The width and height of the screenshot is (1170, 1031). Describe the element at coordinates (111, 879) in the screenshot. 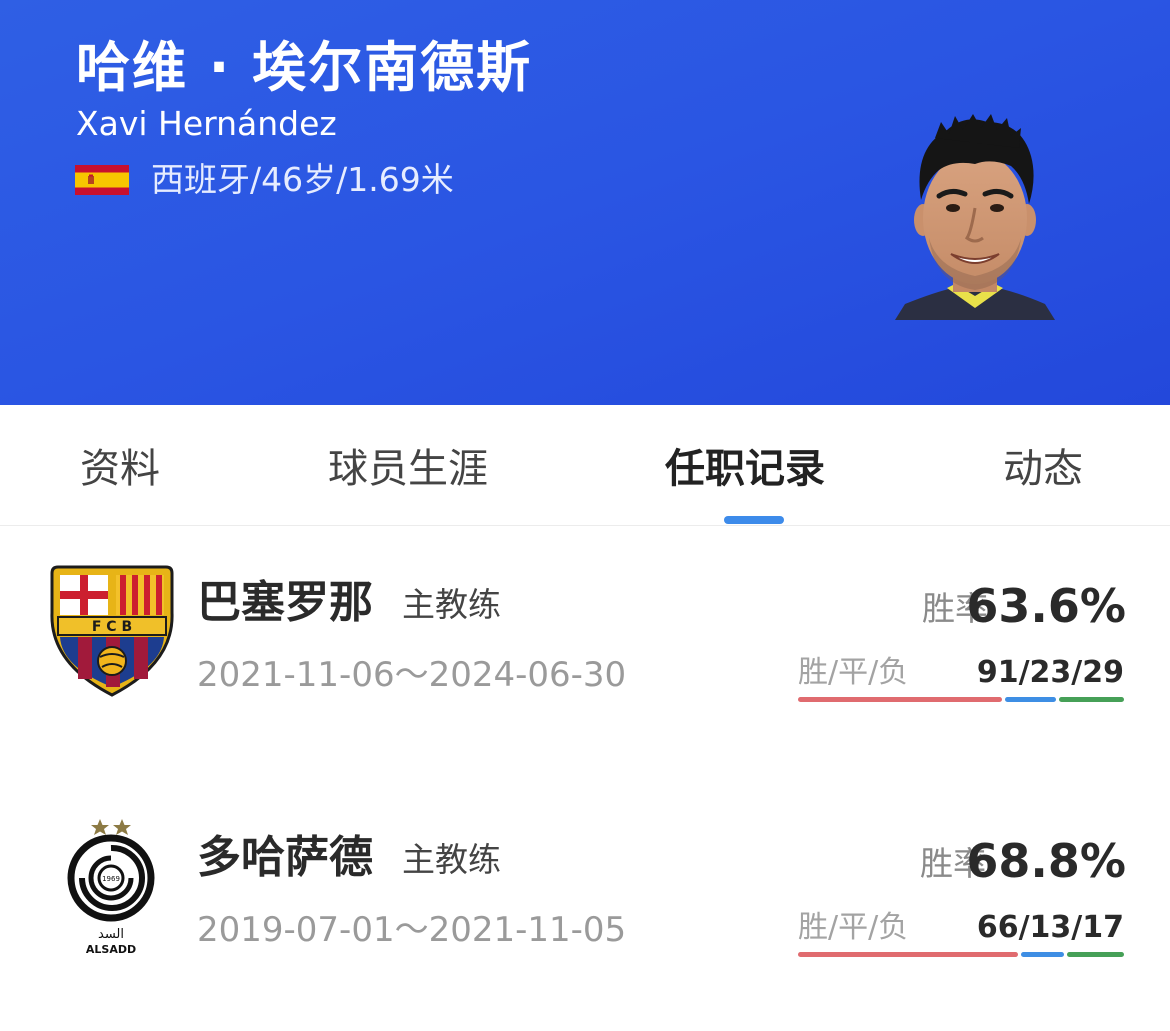

I see `svg-text: 1969` at that location.